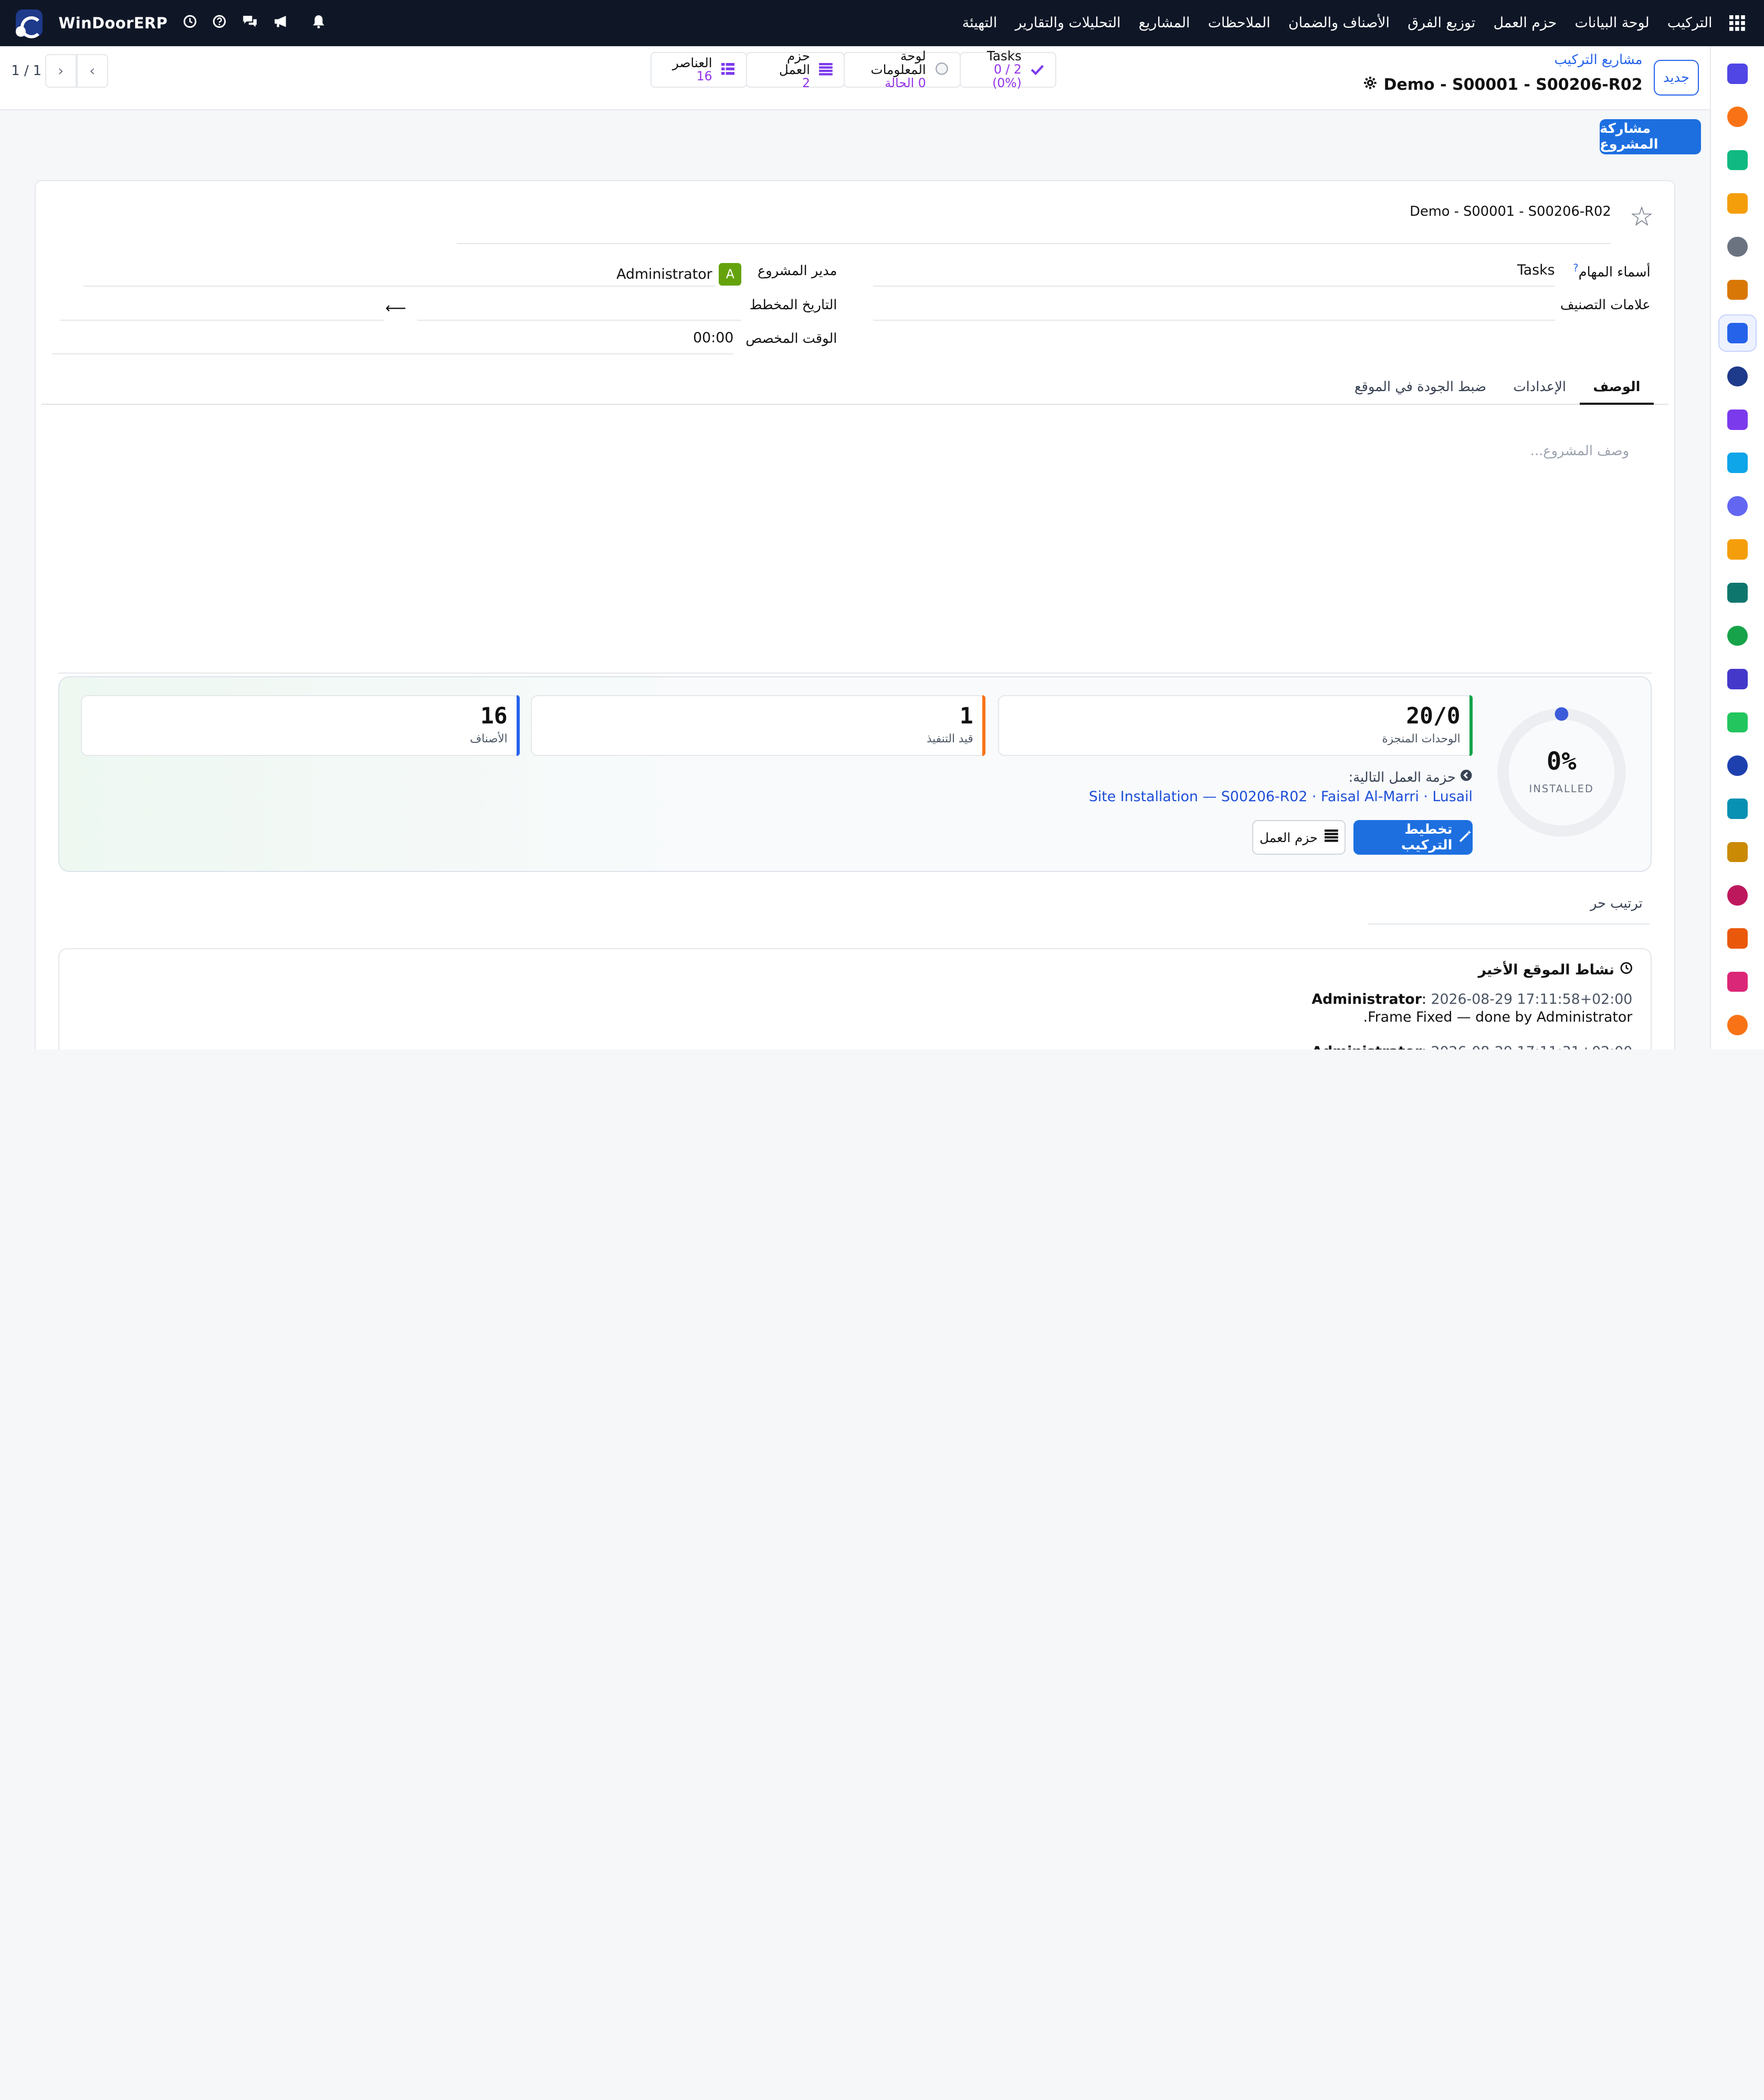 The width and height of the screenshot is (1764, 2100). Describe the element at coordinates (1737, 592) in the screenshot. I see `pen-app-icon` at that location.